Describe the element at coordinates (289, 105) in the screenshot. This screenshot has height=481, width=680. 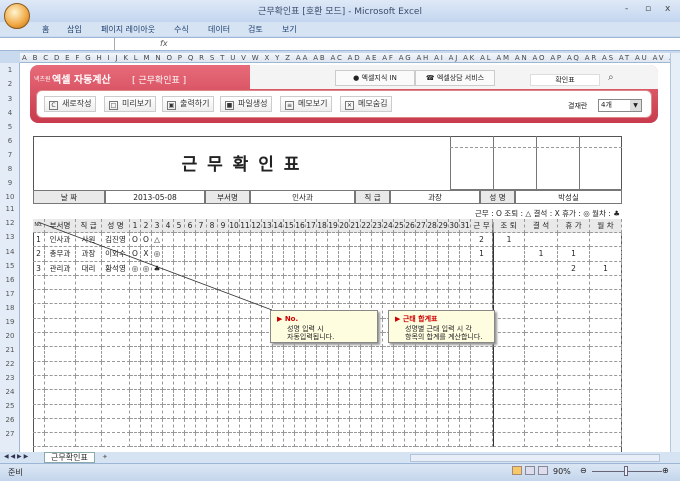
I see `memo-icon: ≡` at that location.